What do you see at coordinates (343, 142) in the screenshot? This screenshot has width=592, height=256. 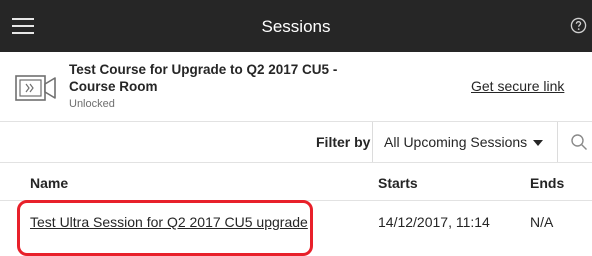 I see `filter-label: Filter by` at bounding box center [343, 142].